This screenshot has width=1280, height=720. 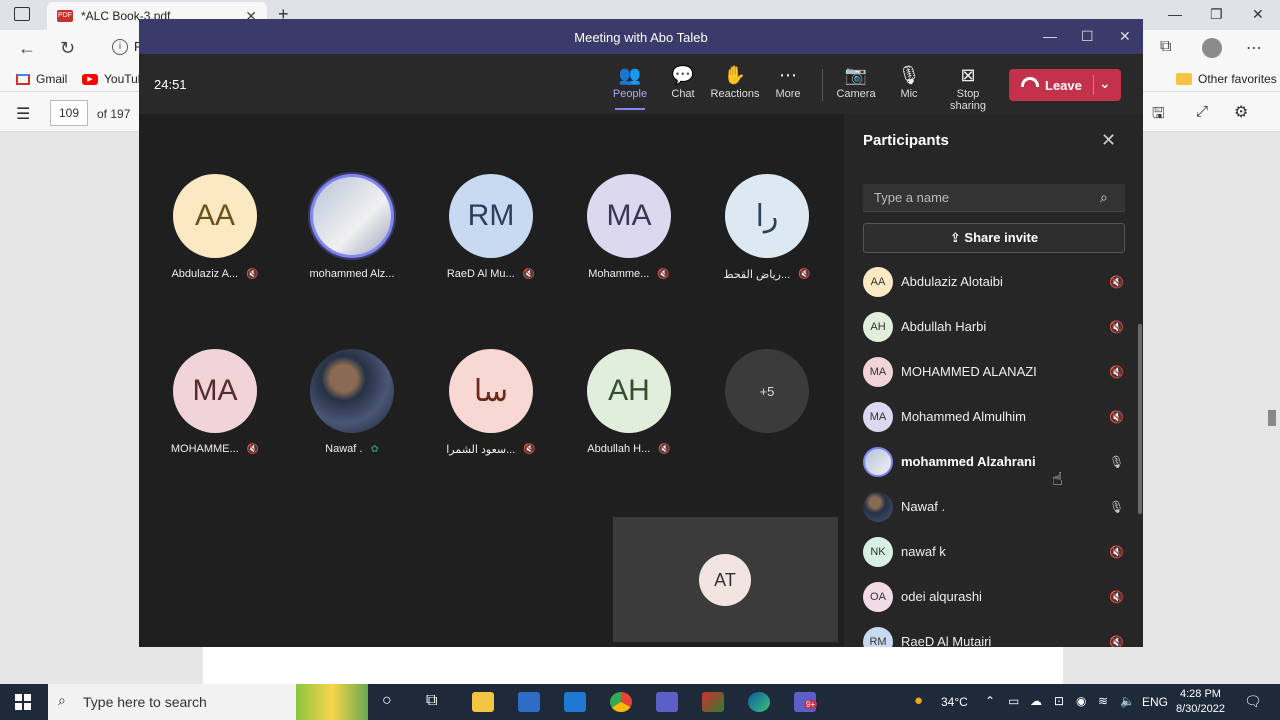 I want to click on participant-search-input, so click(x=994, y=198).